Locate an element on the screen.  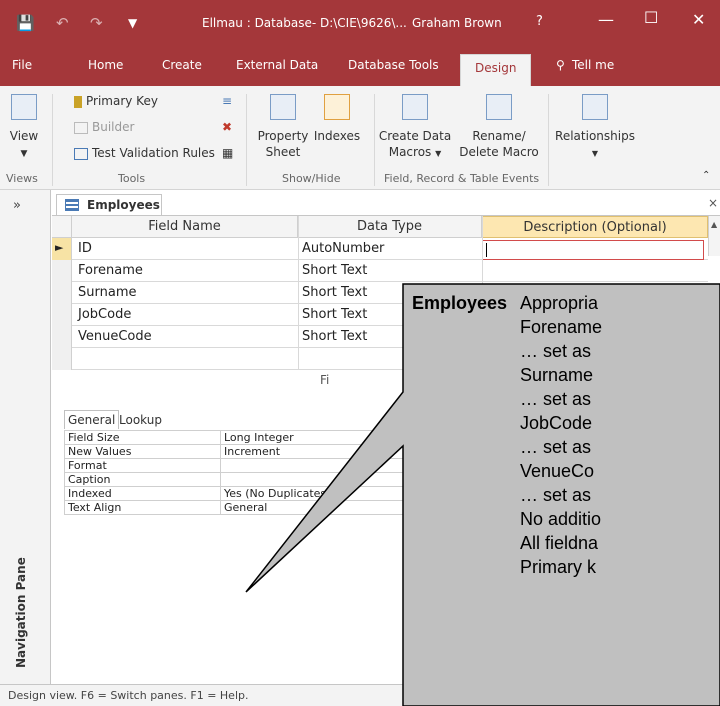
tab-database-tools: Database Tools is located at coordinates (393, 65).